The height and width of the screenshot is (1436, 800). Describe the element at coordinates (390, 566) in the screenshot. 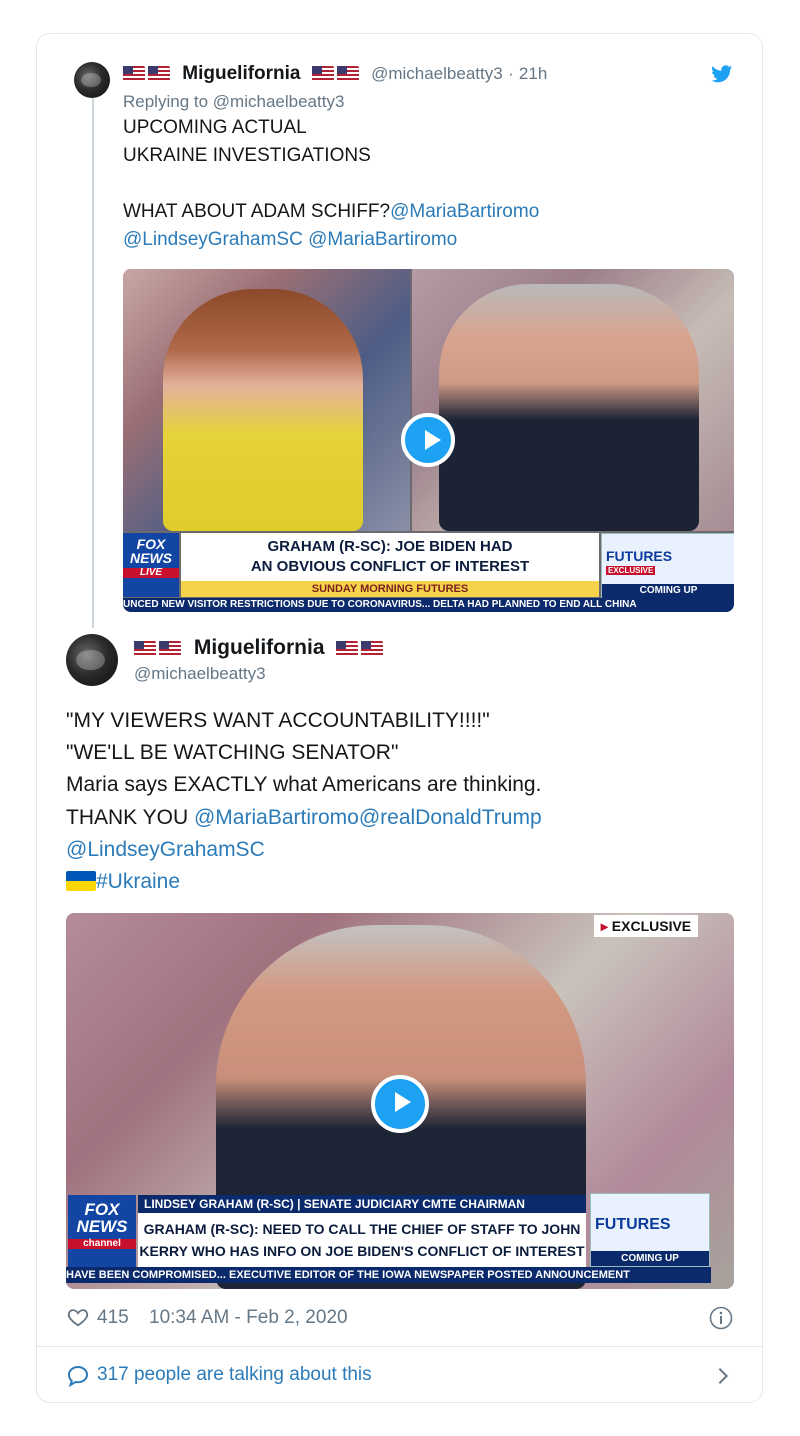

I see `banner-line-2: AN OBVIOUS CONFLICT OF INTEREST` at that location.